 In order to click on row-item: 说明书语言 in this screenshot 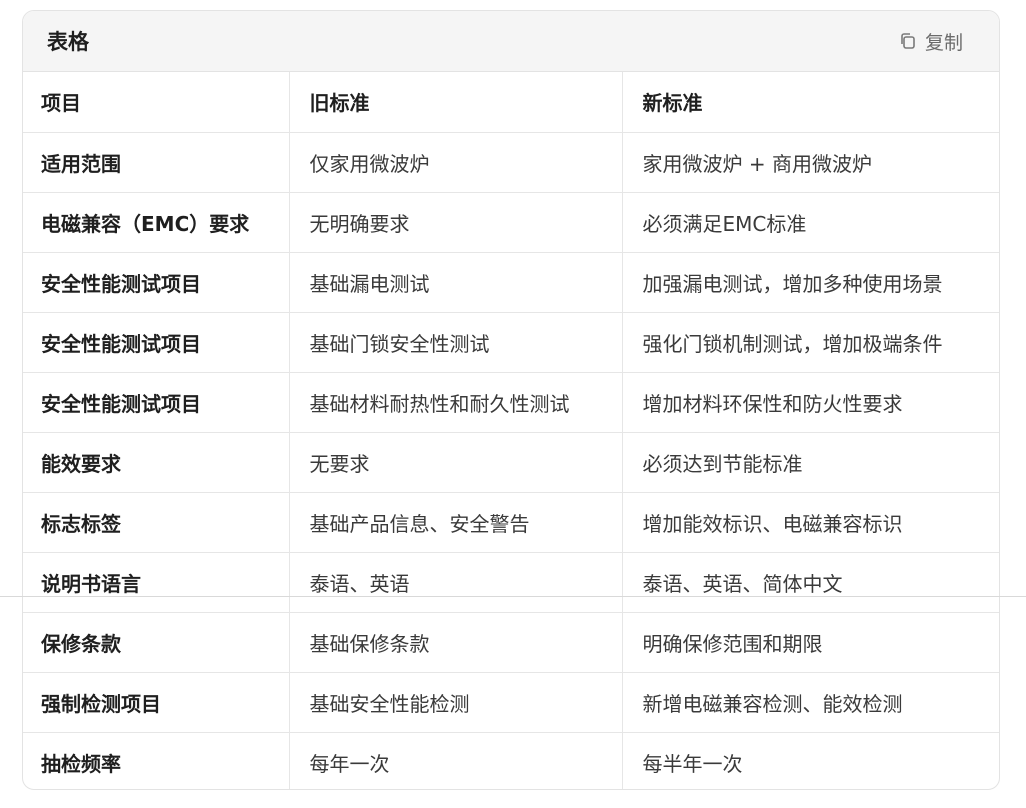, I will do `click(156, 582)`.